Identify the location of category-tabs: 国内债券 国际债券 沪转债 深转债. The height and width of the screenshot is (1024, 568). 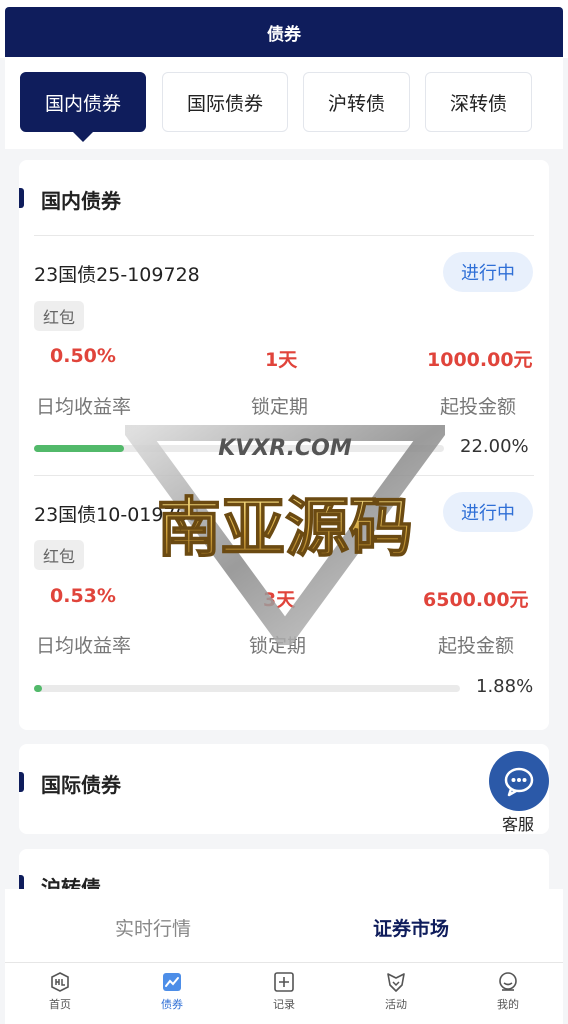
(284, 103).